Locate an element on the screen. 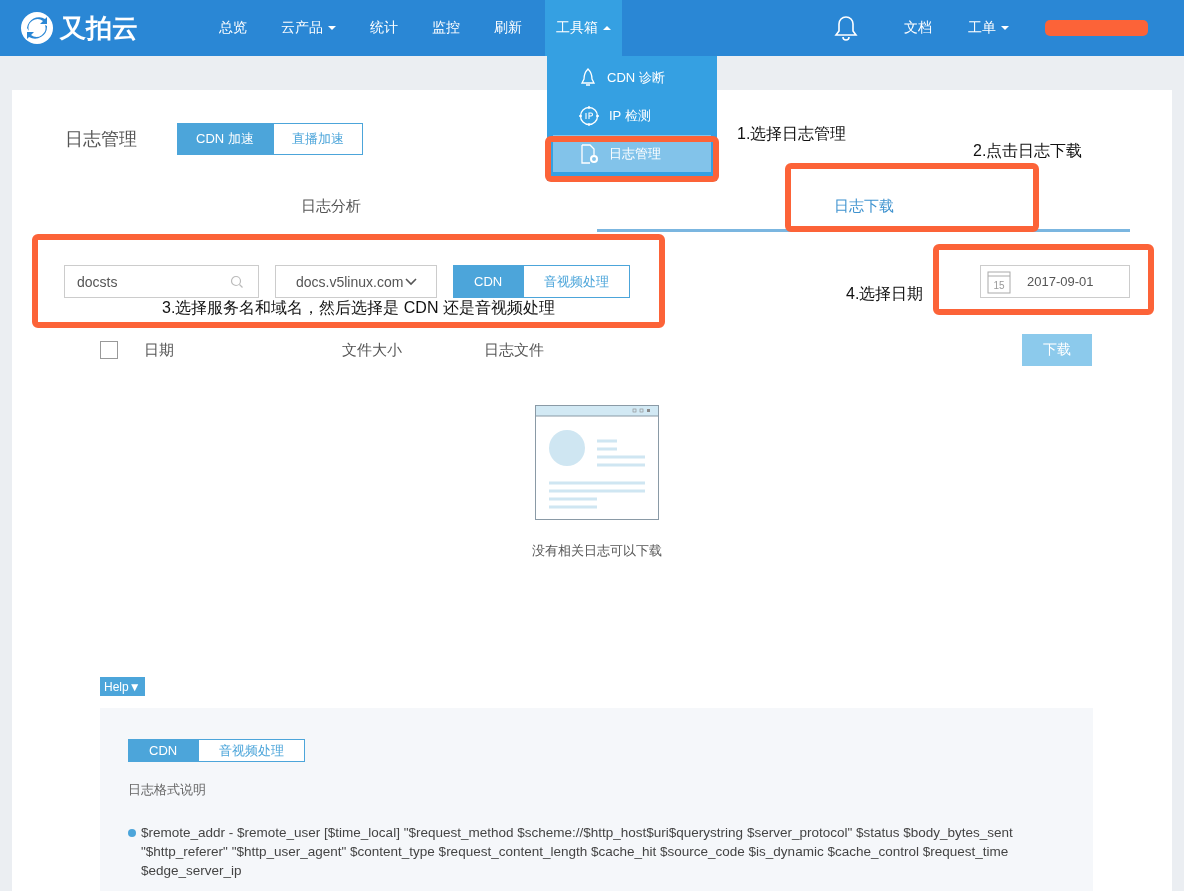 The image size is (1184, 891). mode-toggle-button: CDN is located at coordinates (488, 281).